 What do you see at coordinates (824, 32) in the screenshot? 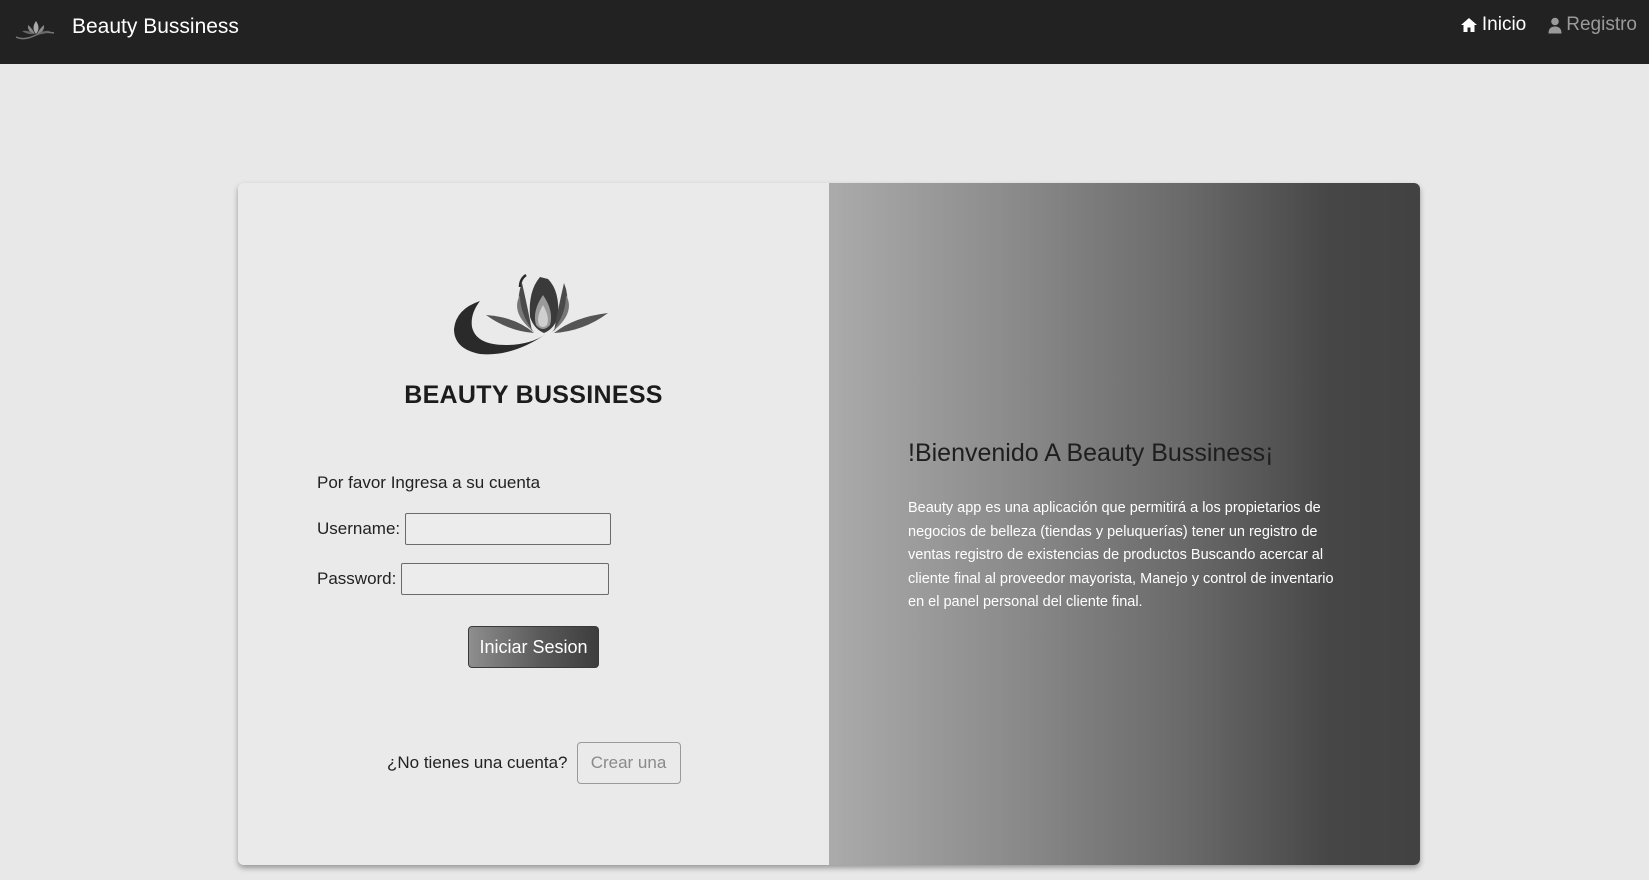
I see `top-navbar: Beauty Bussiness Inicio Registro` at bounding box center [824, 32].